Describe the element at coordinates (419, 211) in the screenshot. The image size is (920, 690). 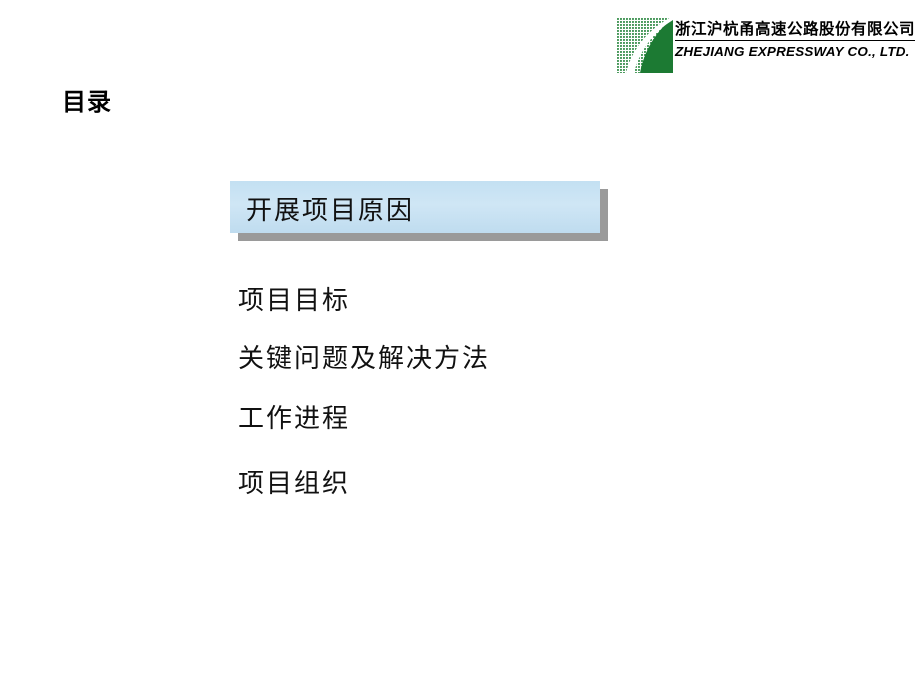
I see `toc-item-highlighted: 开展项目原因` at that location.